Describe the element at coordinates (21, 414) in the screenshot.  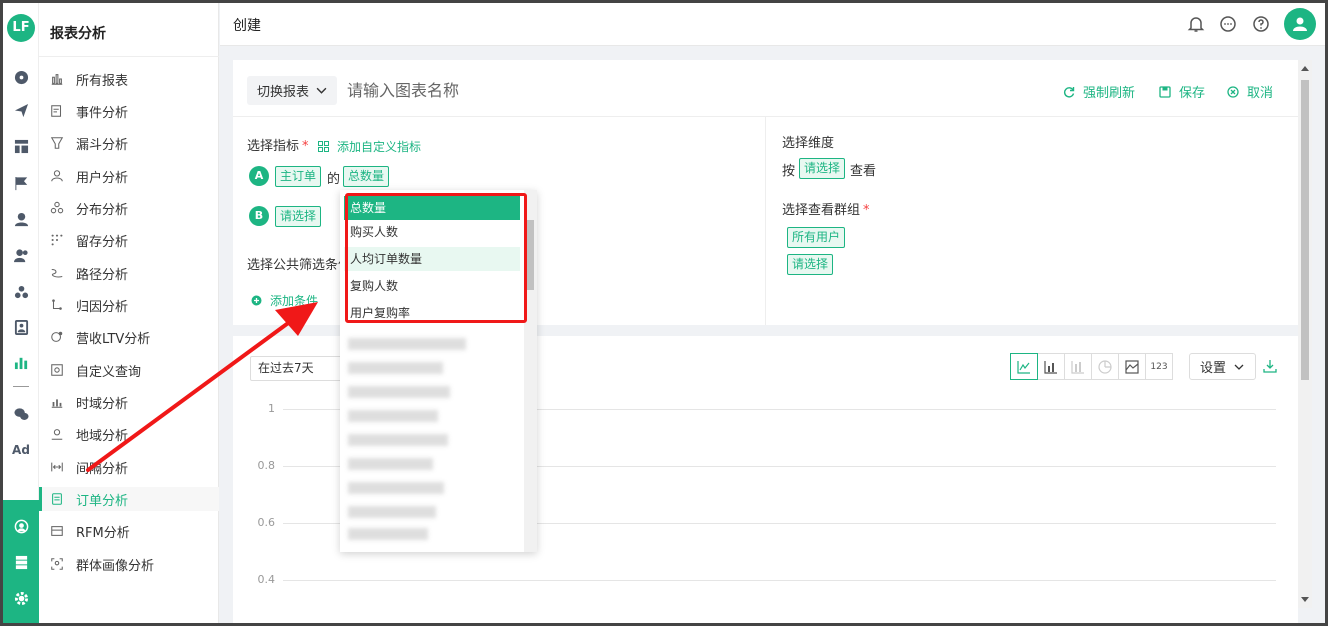
I see `wechat-icon` at that location.